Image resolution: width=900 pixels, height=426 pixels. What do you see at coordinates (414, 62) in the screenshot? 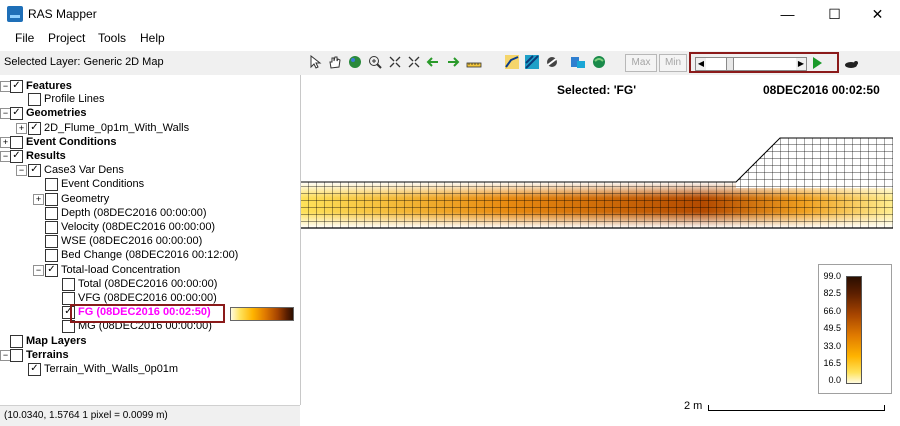
I see `full-extent-icon` at bounding box center [414, 62].